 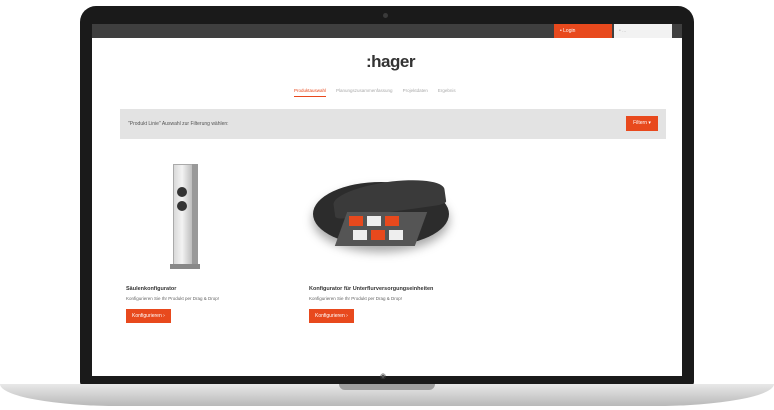 What do you see at coordinates (409, 220) in the screenshot?
I see `floor-box-icon` at bounding box center [409, 220].